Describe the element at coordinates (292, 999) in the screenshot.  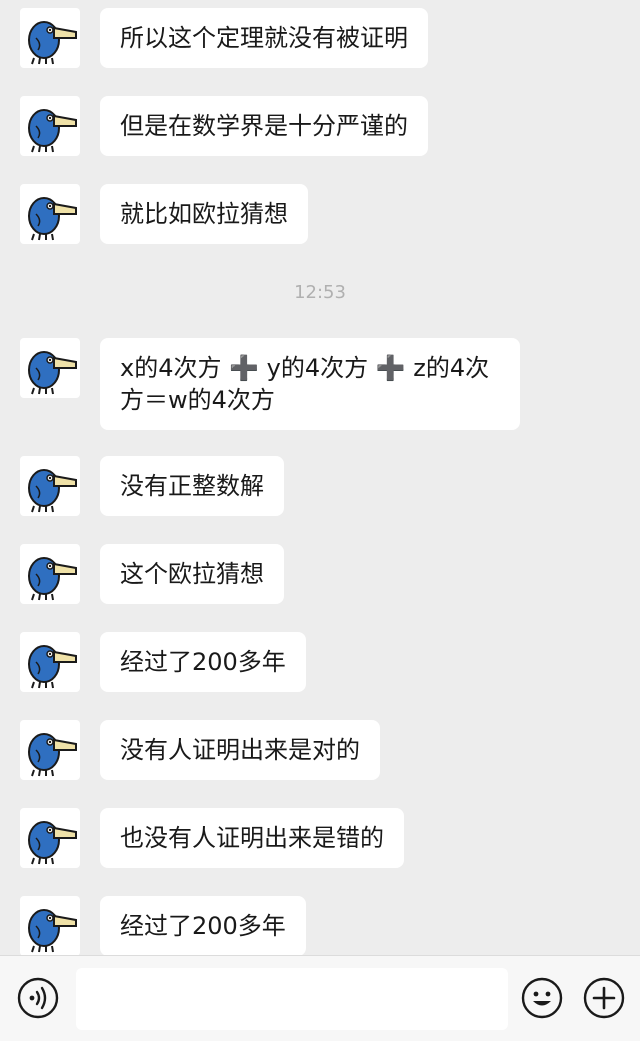
I see `message-input` at that location.